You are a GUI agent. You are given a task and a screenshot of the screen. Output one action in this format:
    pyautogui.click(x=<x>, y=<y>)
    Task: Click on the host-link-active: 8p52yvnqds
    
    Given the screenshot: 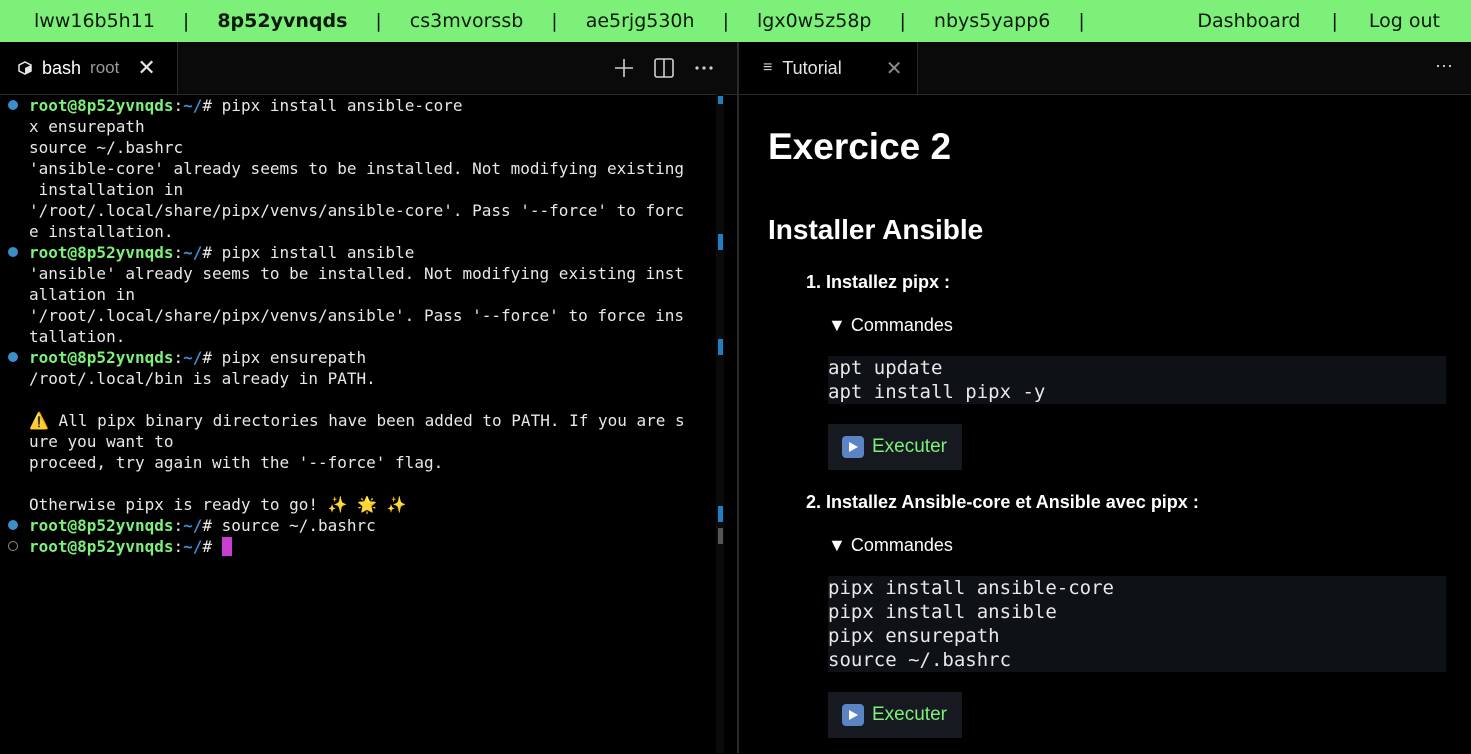 What is the action you would take?
    pyautogui.click(x=282, y=21)
    